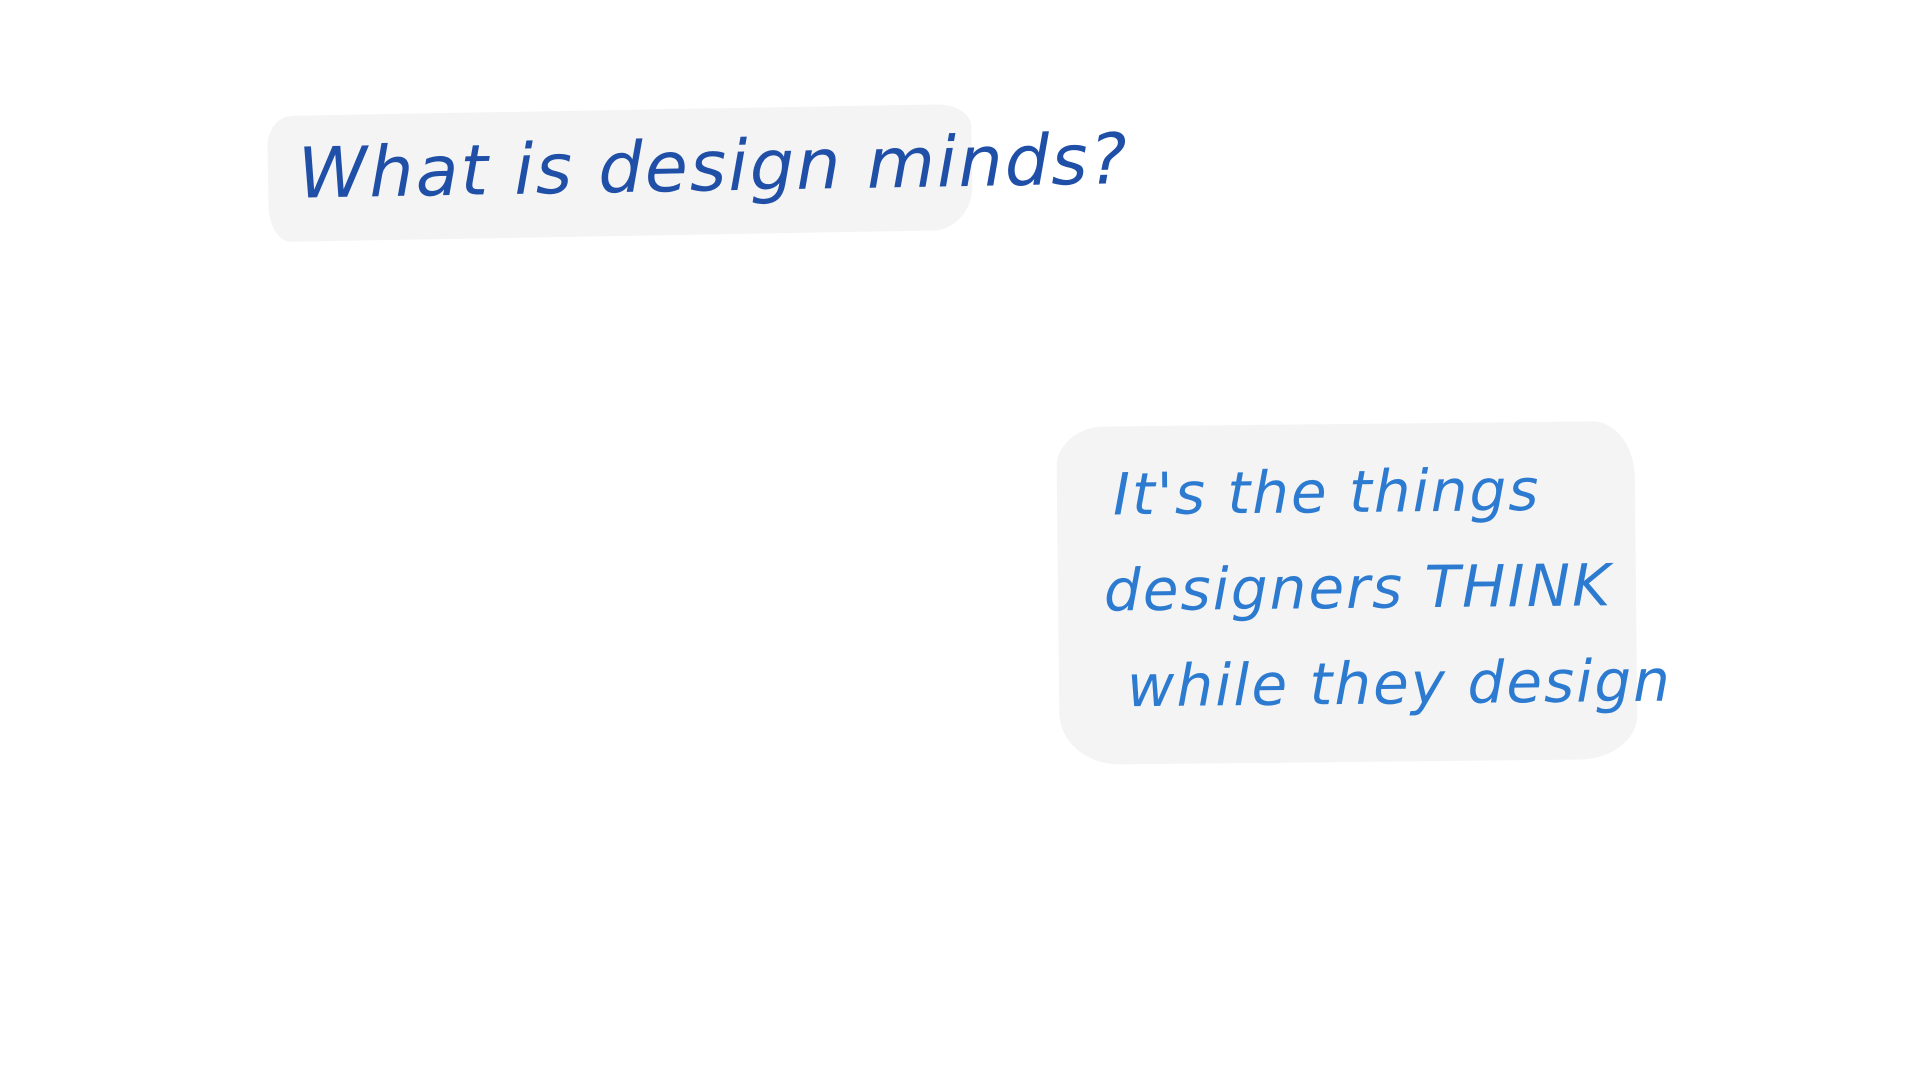 This screenshot has height=1080, width=1920. Describe the element at coordinates (713, 166) in the screenshot. I see `question-text: What is design minds?` at that location.